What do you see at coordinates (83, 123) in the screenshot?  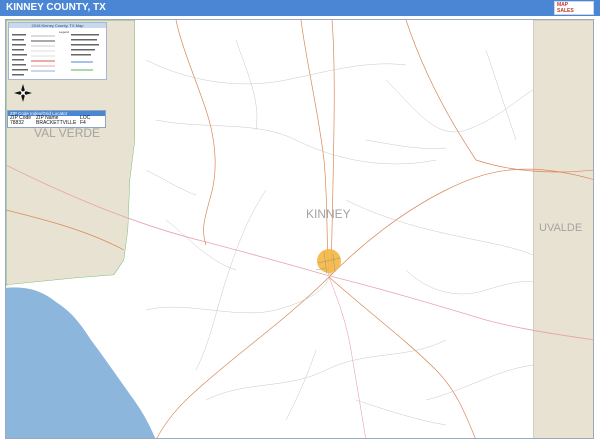 I see `zip-cell-loc: F4` at bounding box center [83, 123].